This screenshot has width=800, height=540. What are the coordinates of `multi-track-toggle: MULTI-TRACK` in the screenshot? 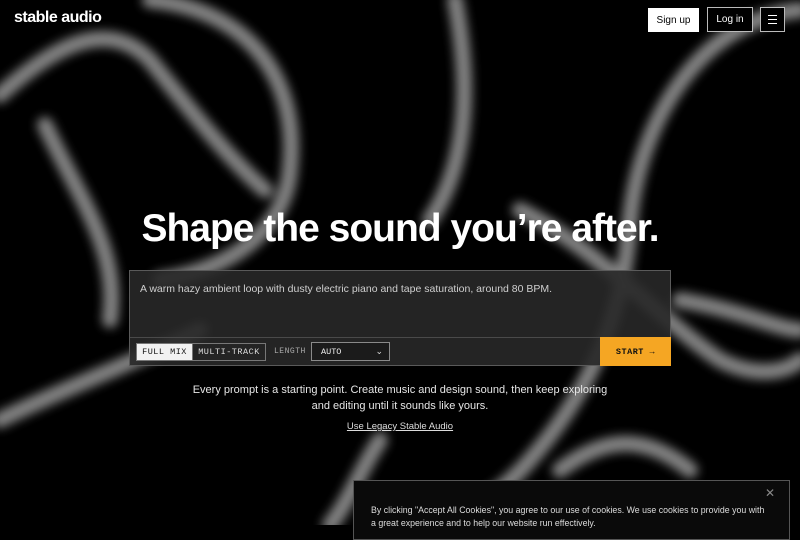 It's located at (229, 352).